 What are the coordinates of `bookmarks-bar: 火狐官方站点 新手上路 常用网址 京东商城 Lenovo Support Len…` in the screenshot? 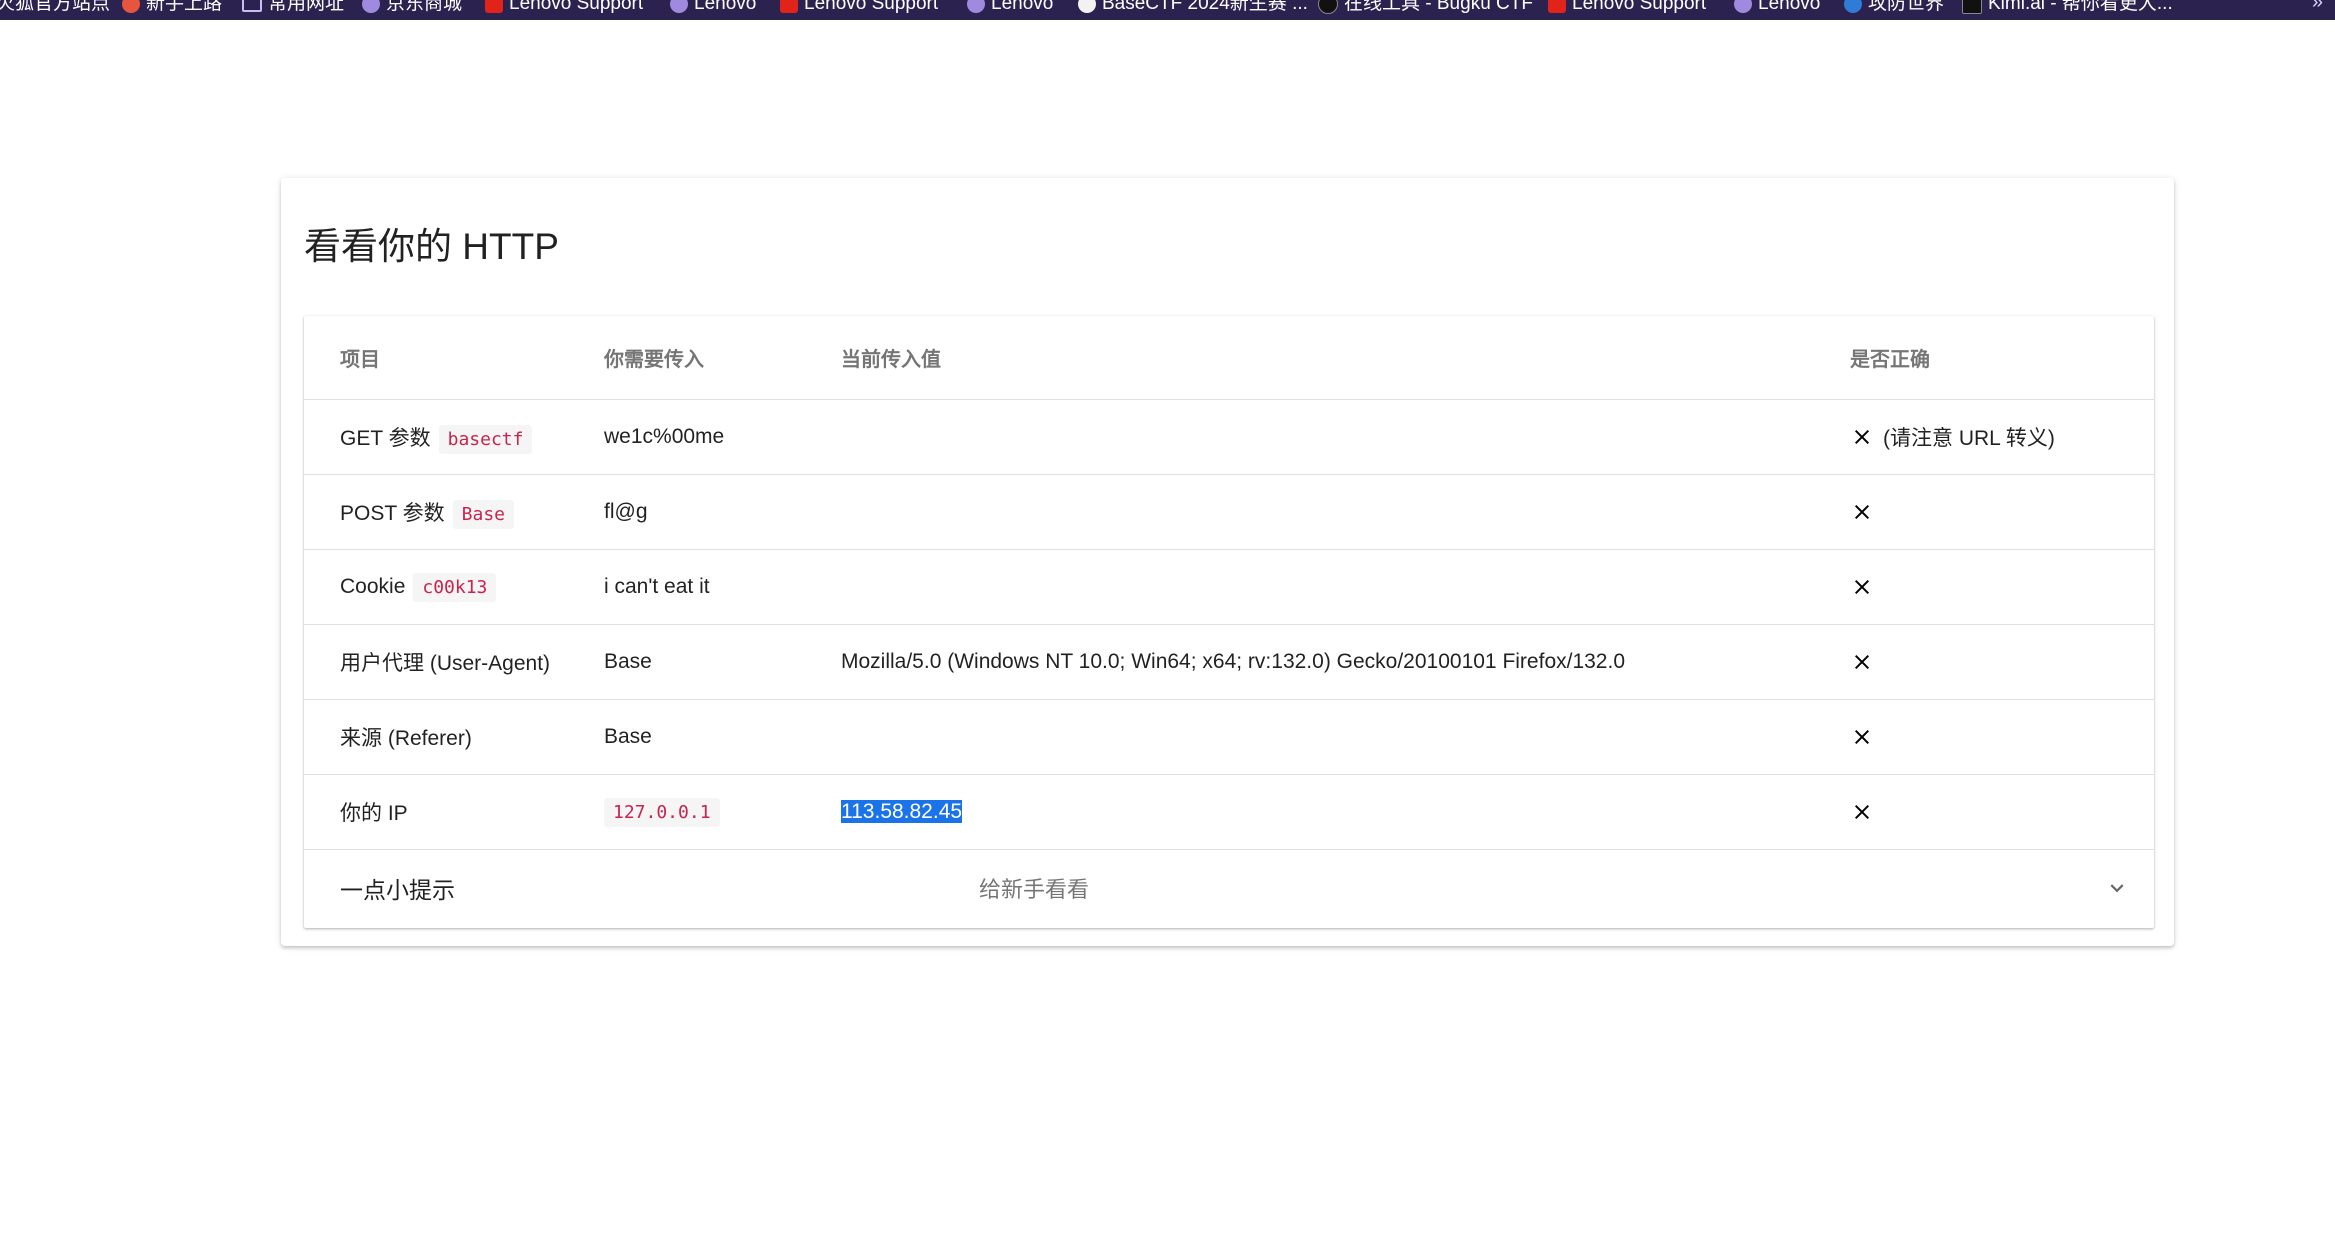 It's located at (1167, 10).